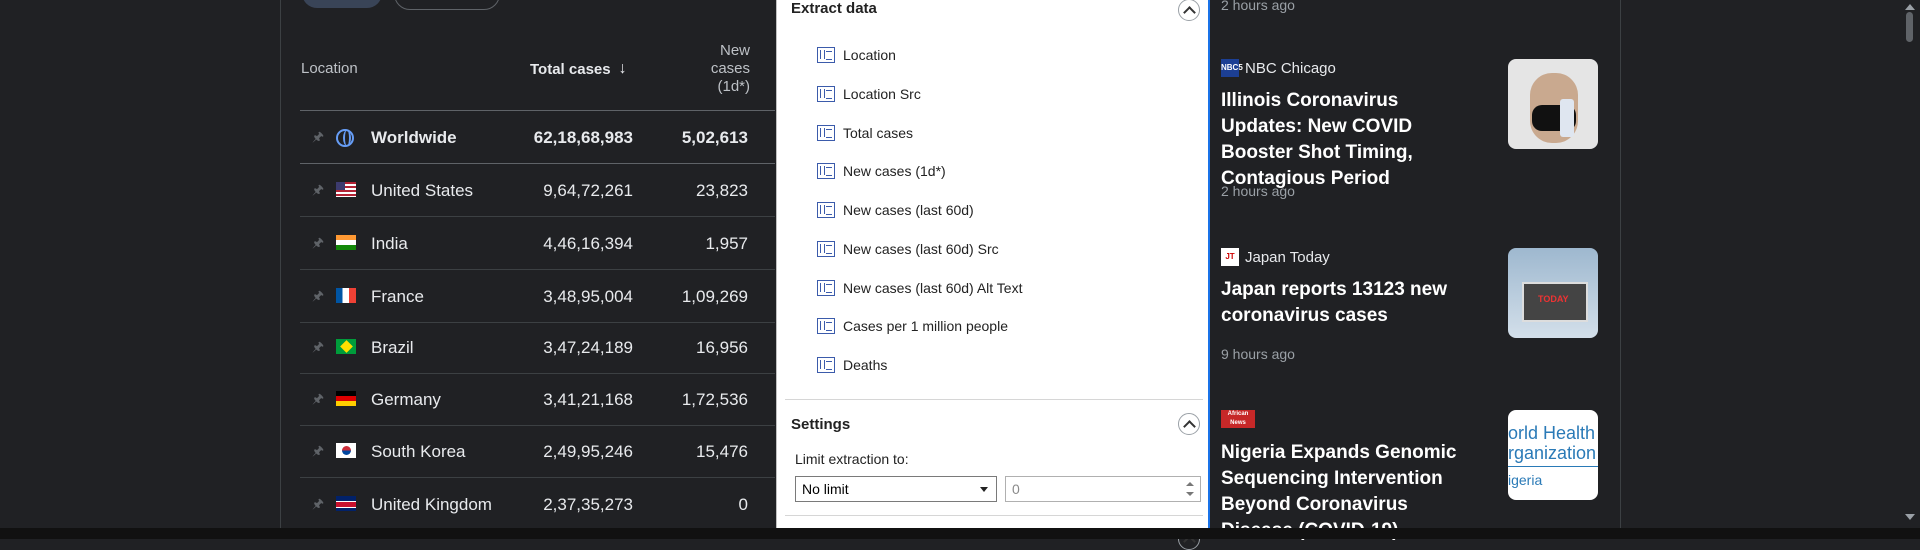 This screenshot has height=550, width=1920. Describe the element at coordinates (1287, 257) in the screenshot. I see `news-source-name: Japan Today` at that location.